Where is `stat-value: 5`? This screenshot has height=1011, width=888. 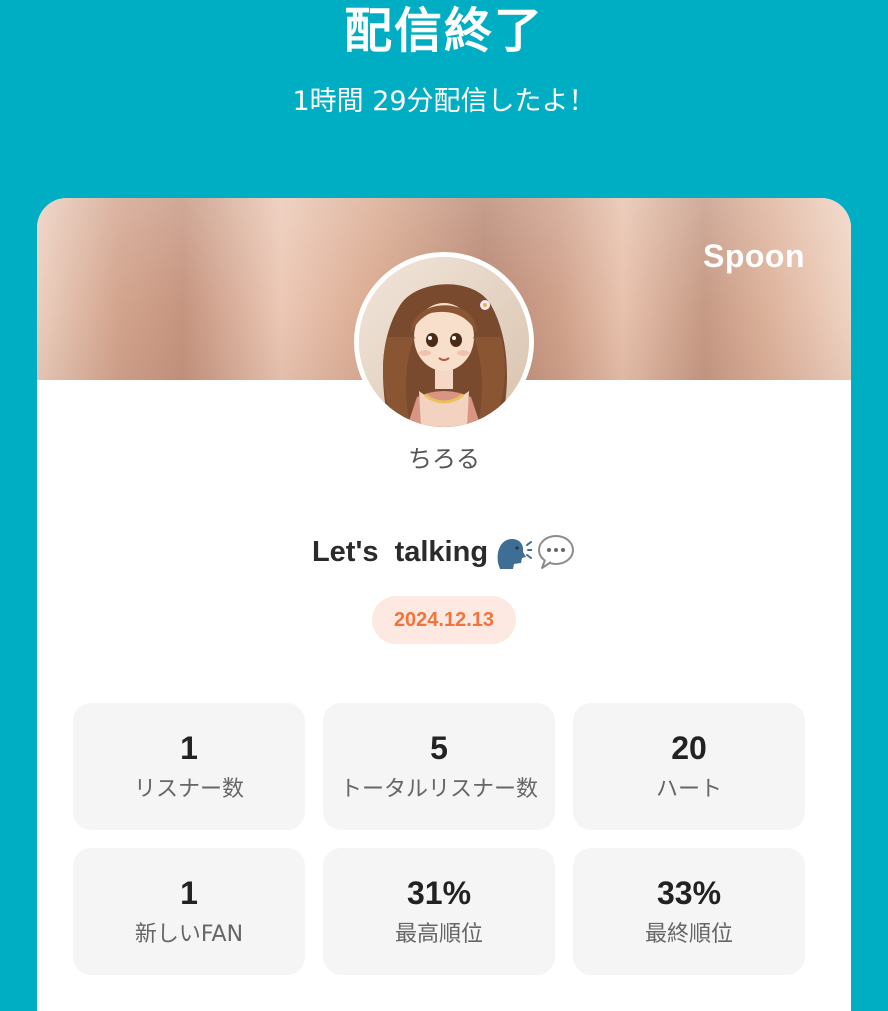
stat-value: 5 is located at coordinates (439, 747).